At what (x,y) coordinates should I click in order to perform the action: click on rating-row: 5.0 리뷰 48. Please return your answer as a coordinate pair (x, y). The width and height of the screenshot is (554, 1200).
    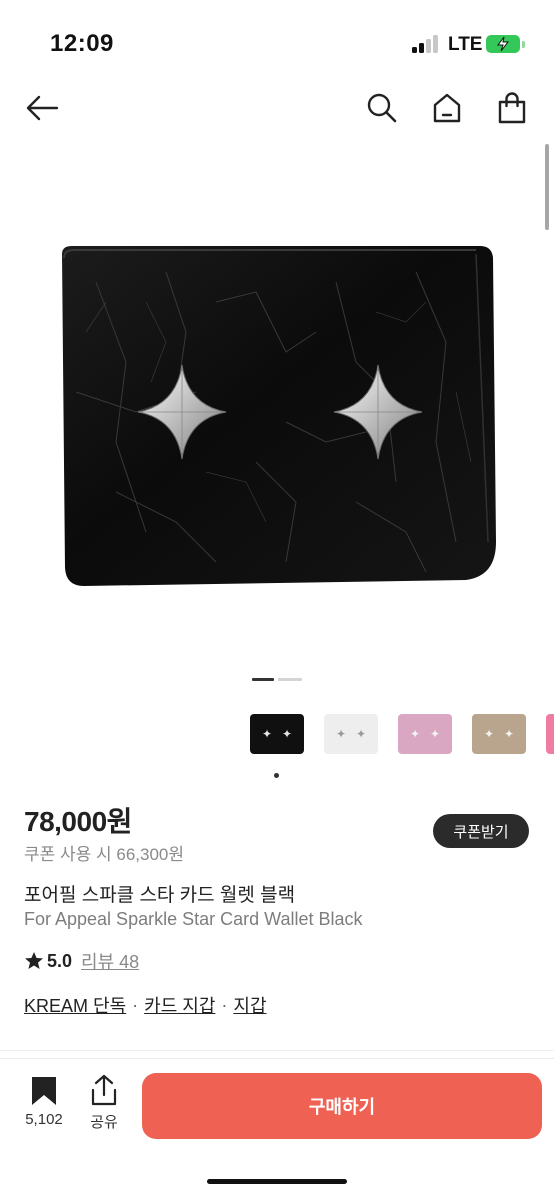
    Looking at the image, I should click on (81, 961).